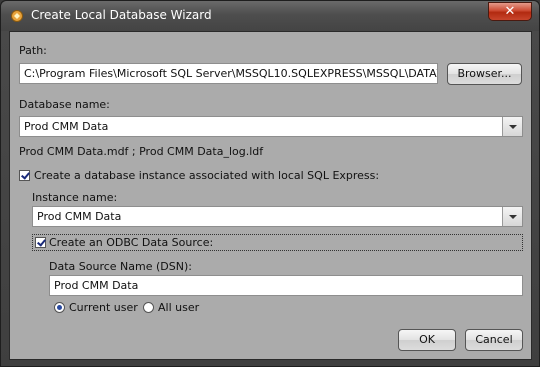  I want to click on all-user-radio, so click(148, 307).